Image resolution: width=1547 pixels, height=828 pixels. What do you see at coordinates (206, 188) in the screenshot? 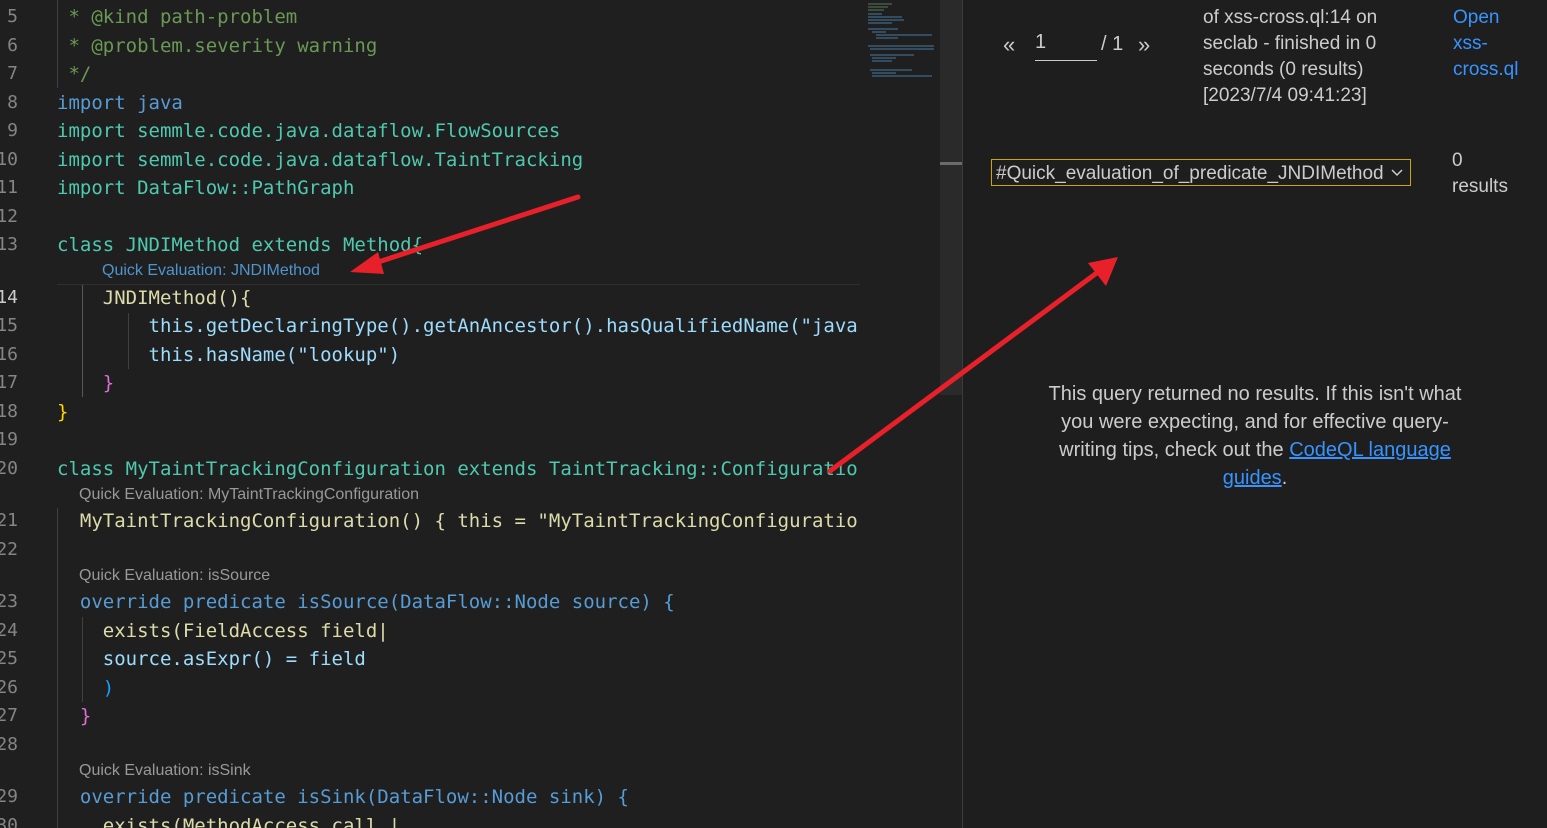
I see `code-text: import DataFlow::PathGraph` at bounding box center [206, 188].